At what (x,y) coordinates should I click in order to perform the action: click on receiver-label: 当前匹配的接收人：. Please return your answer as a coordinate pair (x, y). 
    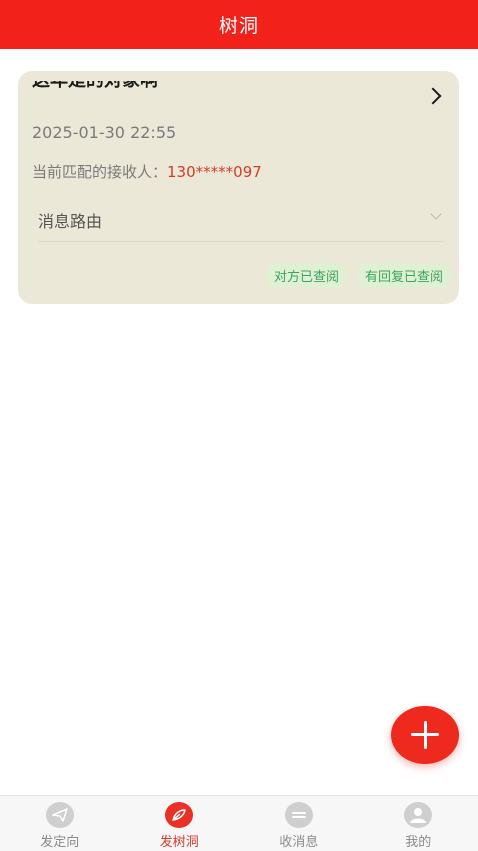
    Looking at the image, I should click on (99, 171).